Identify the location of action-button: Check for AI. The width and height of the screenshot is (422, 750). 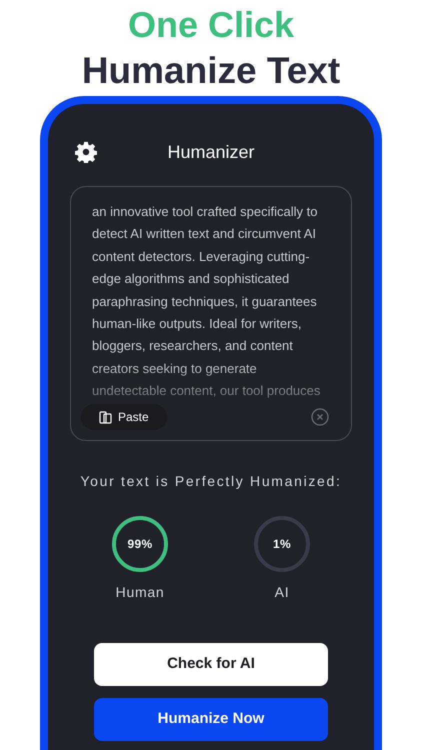
(211, 664).